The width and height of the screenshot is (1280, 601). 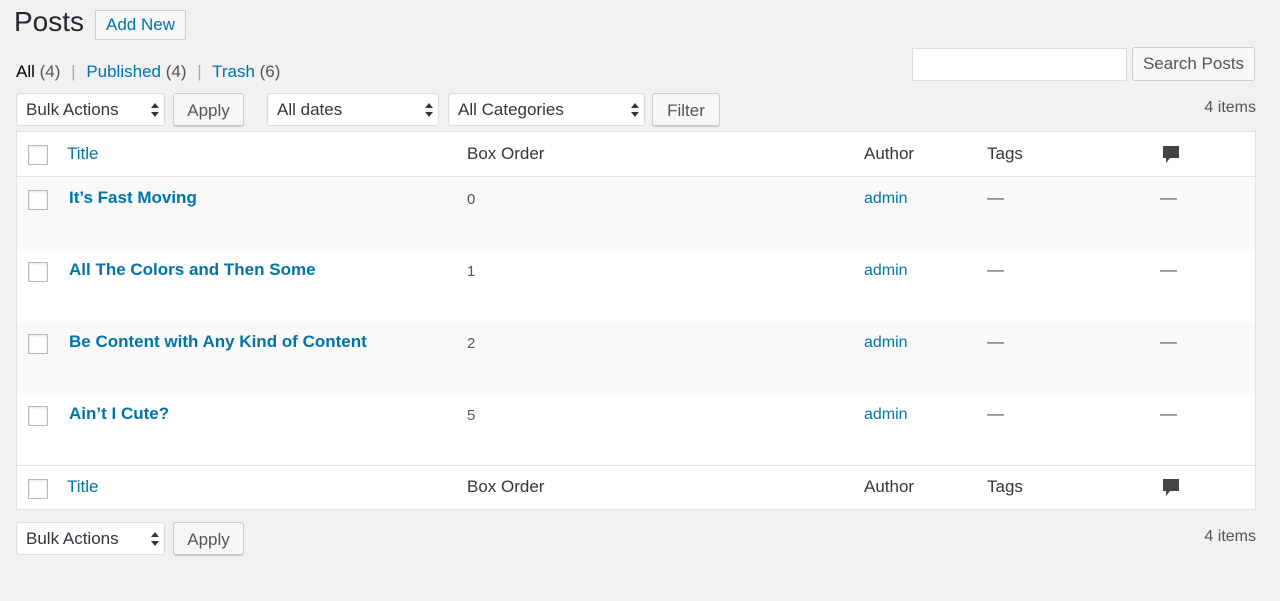 What do you see at coordinates (511, 109) in the screenshot?
I see `categories-value: All Categories` at bounding box center [511, 109].